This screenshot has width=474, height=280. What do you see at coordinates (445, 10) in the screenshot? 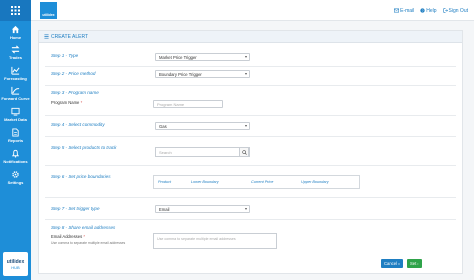
I see `signout-icon` at bounding box center [445, 10].